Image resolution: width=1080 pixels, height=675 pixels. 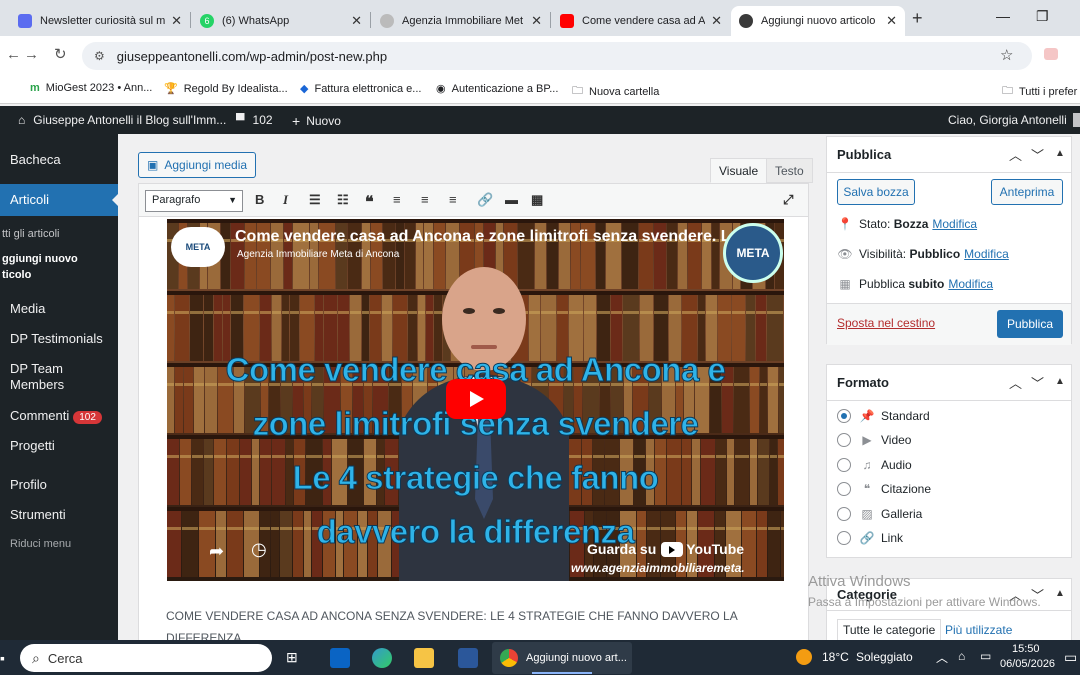 What do you see at coordinates (340, 658) in the screenshot?
I see `outlook-icon` at bounding box center [340, 658].